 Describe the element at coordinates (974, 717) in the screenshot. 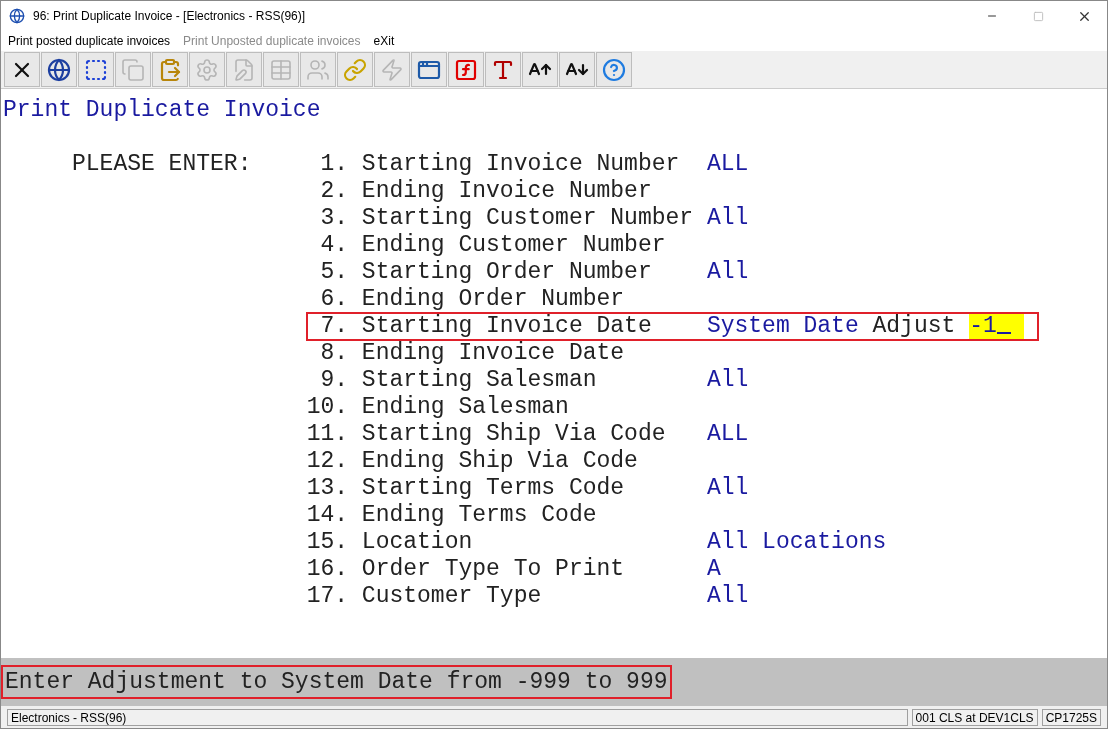

I see `status-pane: 001 CLS at DEV1CLS` at that location.